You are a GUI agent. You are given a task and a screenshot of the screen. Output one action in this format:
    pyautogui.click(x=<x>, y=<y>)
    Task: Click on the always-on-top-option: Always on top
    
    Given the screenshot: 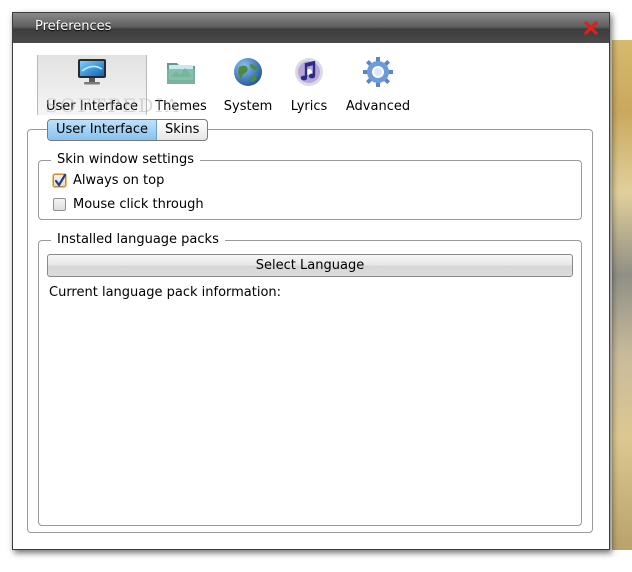 What is the action you would take?
    pyautogui.click(x=108, y=180)
    